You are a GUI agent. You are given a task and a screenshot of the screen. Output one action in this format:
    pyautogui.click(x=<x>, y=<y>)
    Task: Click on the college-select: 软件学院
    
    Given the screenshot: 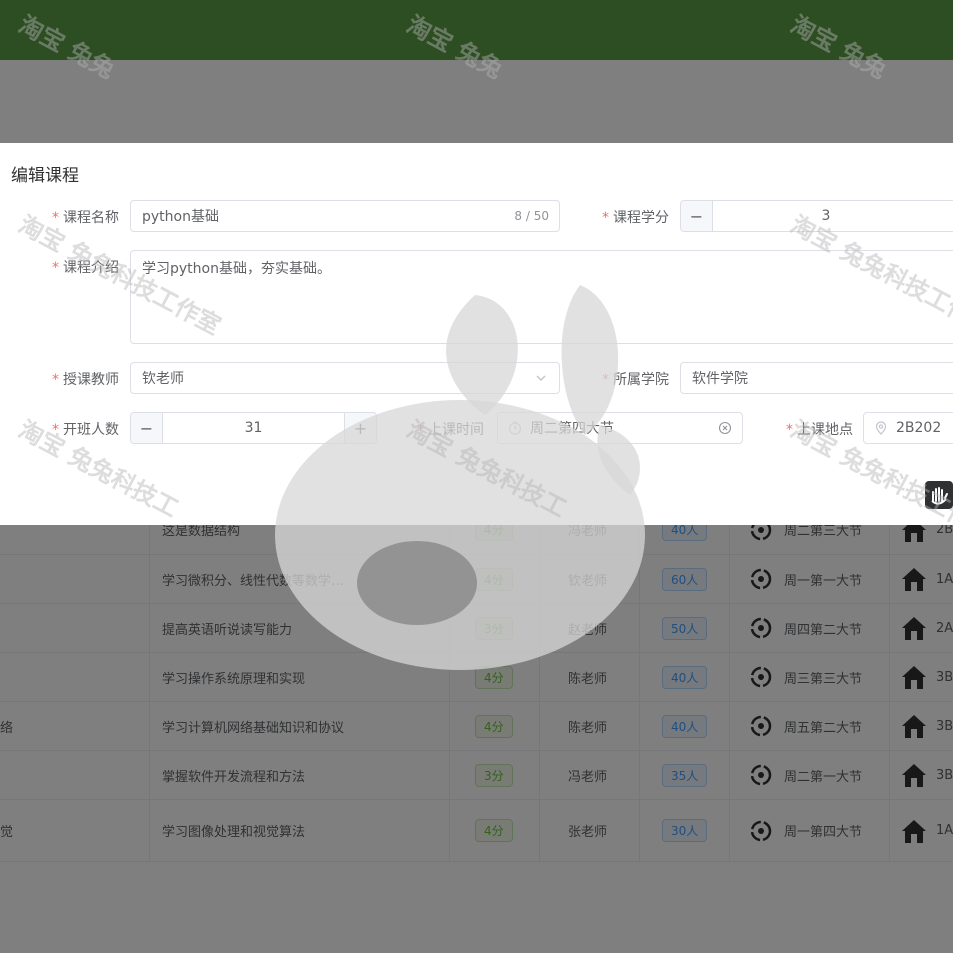 What is the action you would take?
    pyautogui.click(x=816, y=378)
    